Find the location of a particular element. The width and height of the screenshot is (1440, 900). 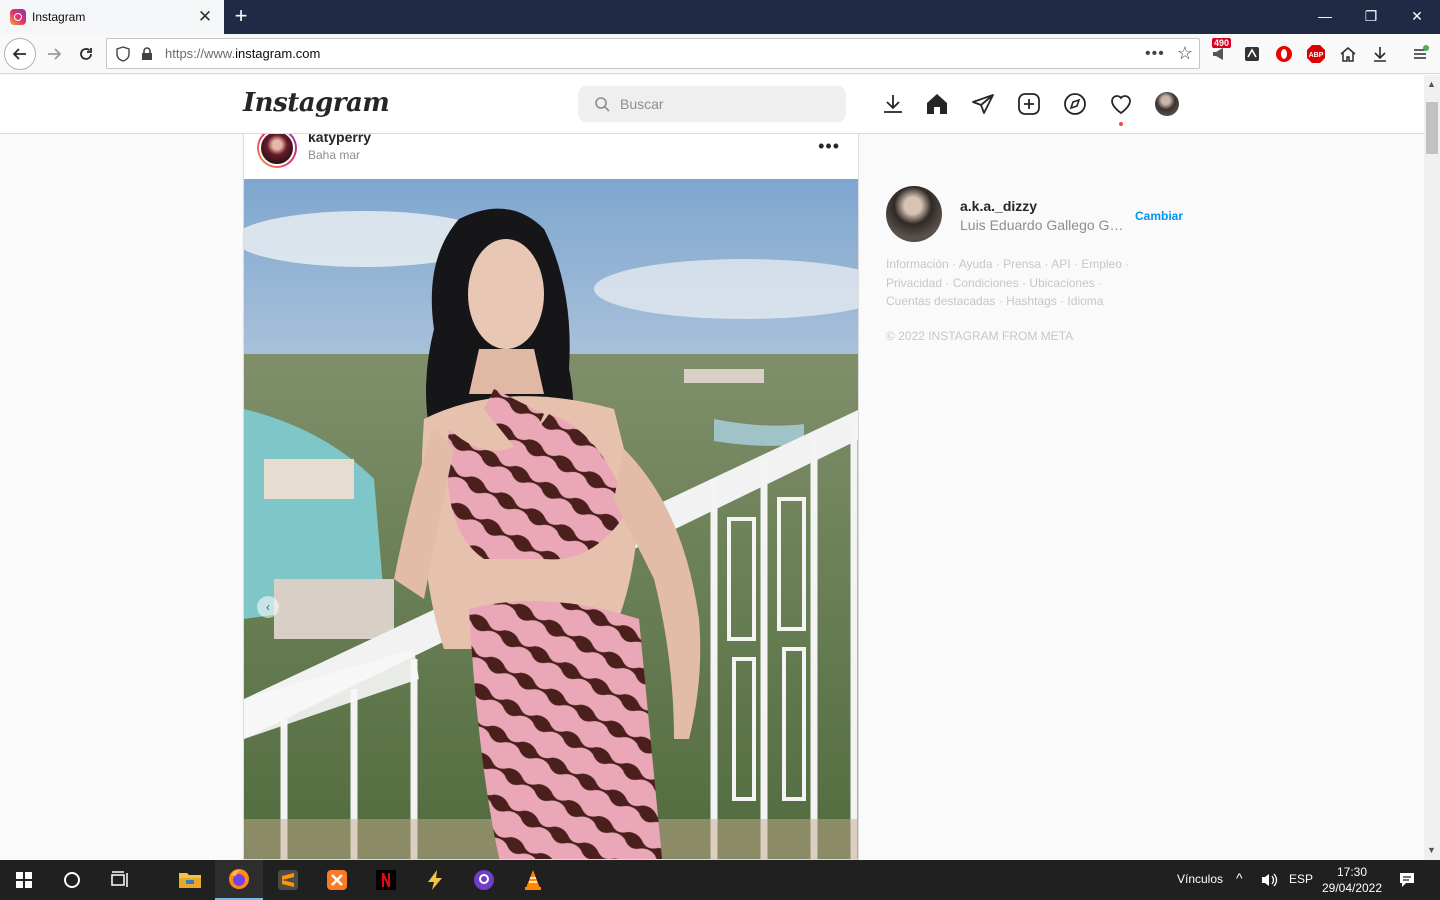

url-bar: https://www.instagram.com ••• ☆ is located at coordinates (653, 53).